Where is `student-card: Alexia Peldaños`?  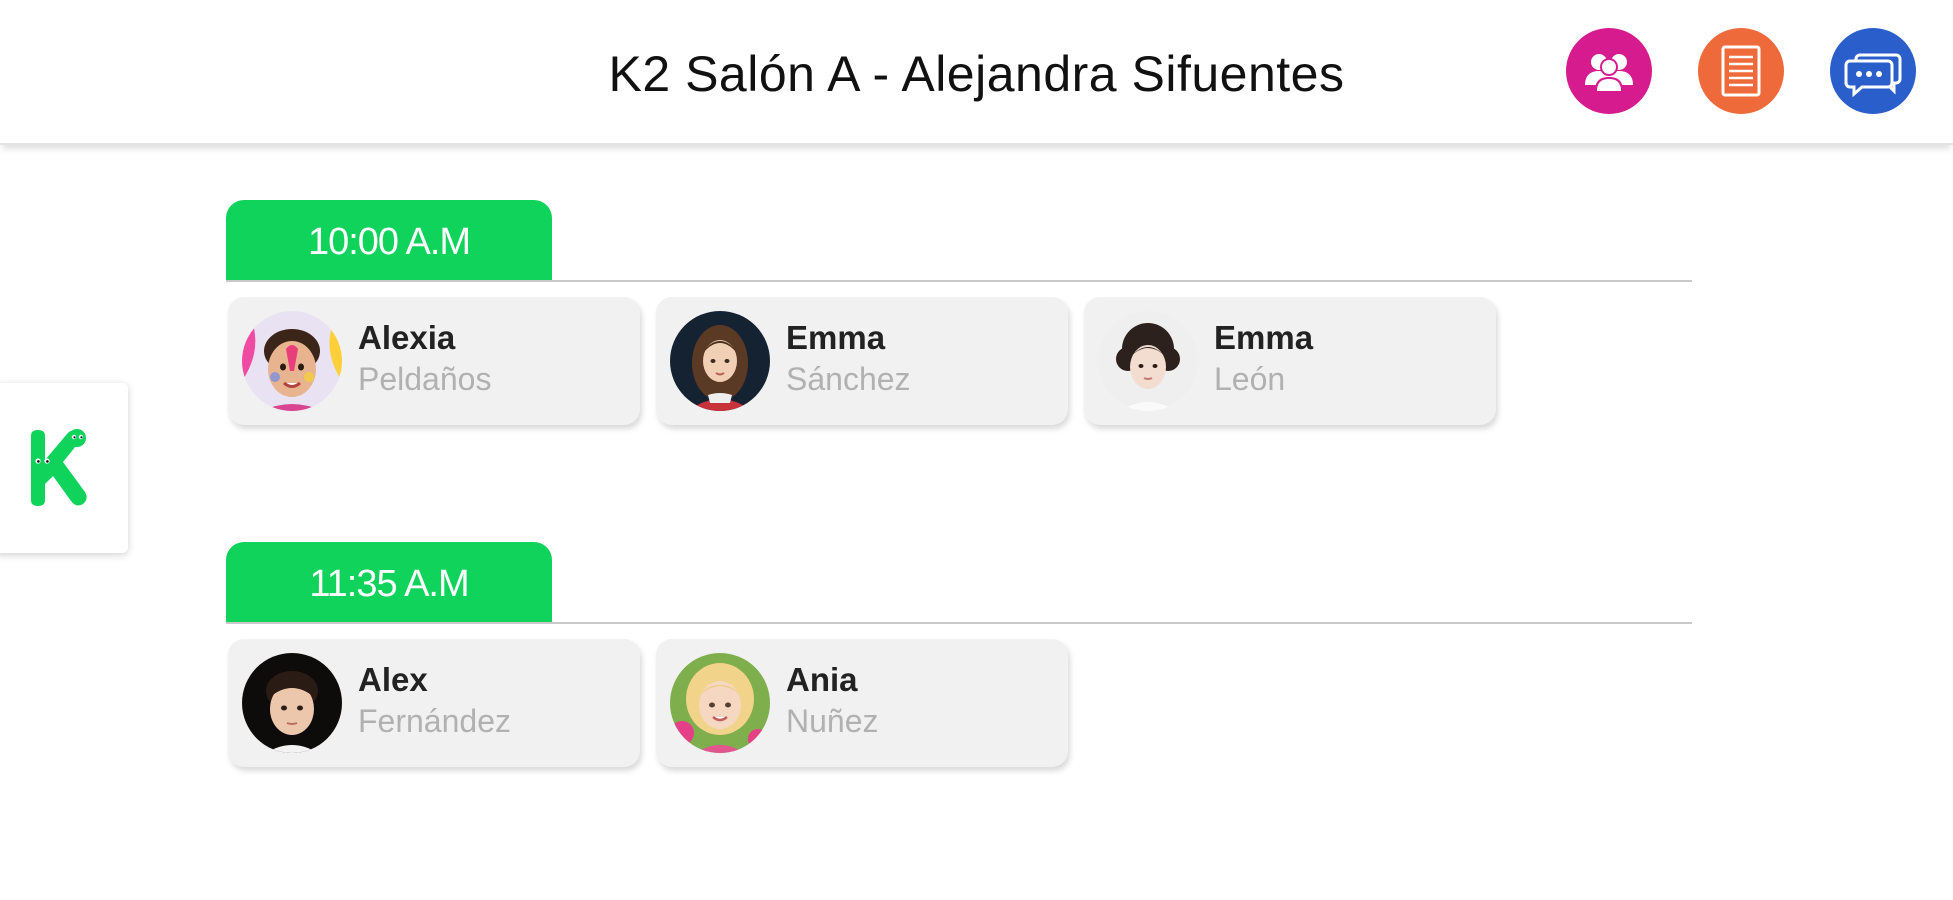 student-card: Alexia Peldaños is located at coordinates (434, 361).